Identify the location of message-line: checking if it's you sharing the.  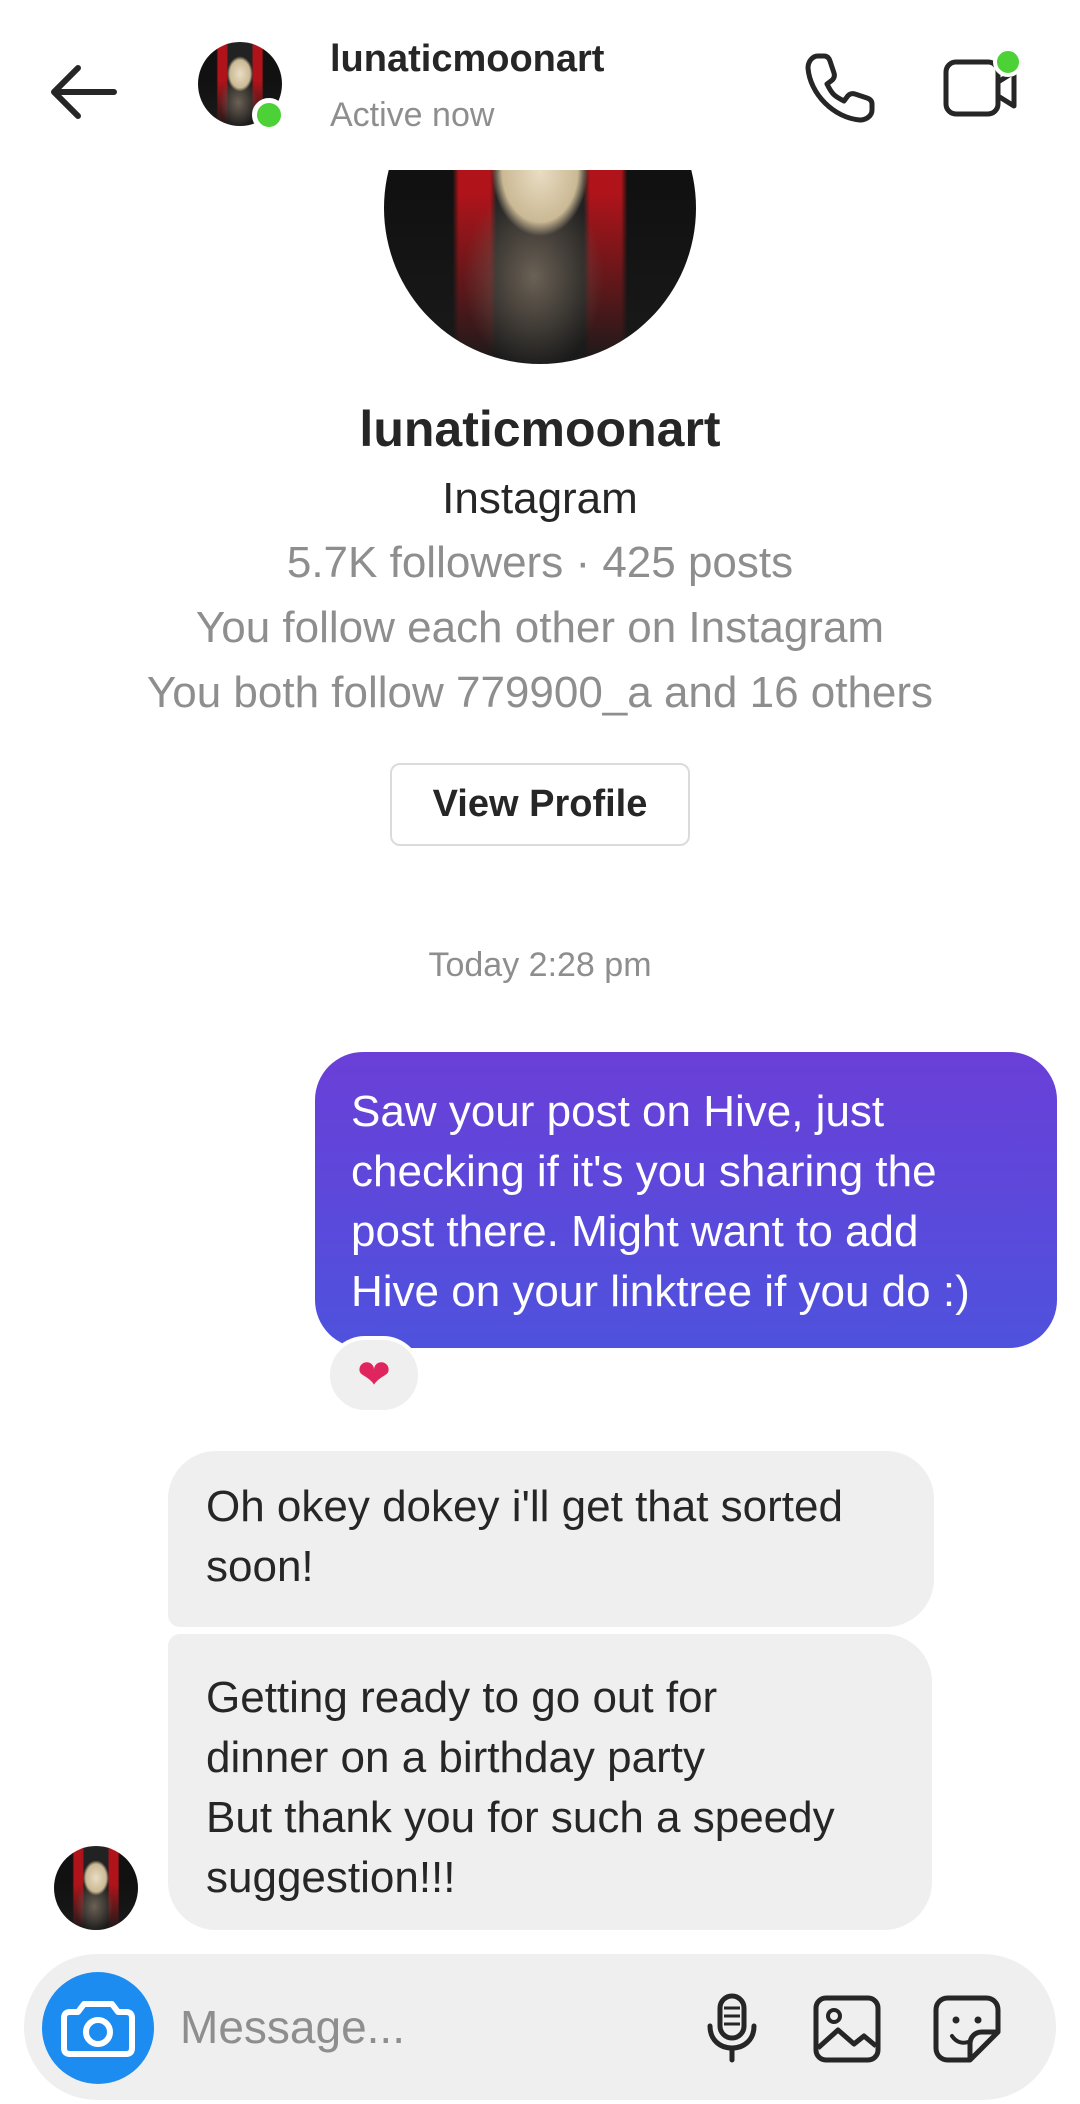
(644, 1171).